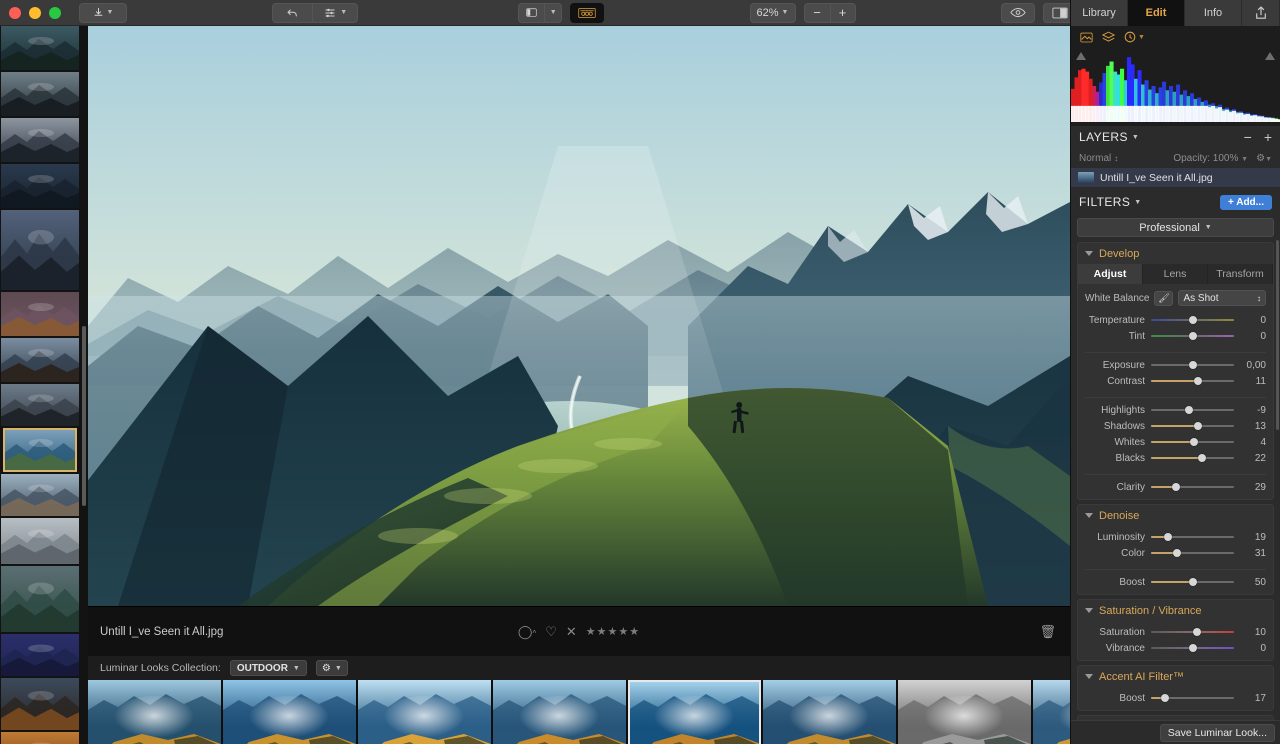  What do you see at coordinates (55, 12) in the screenshot?
I see `maximize-window-button` at bounding box center [55, 12].